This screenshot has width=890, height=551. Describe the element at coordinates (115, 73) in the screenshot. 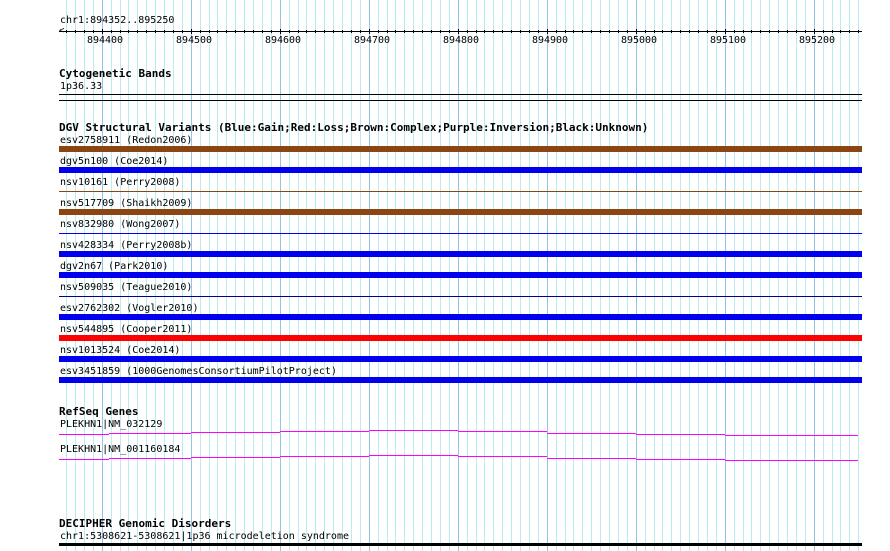

I see `cytoband-title: Cytogenetic Bands` at that location.